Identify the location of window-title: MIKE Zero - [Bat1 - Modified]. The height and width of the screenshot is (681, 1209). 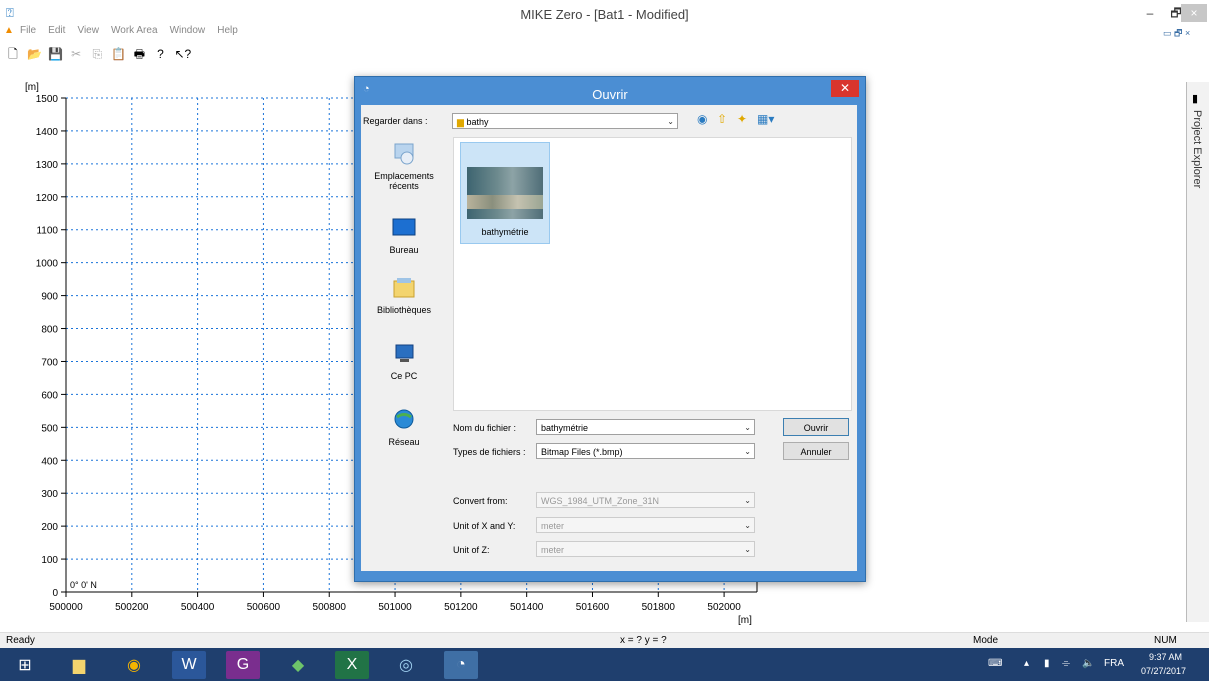
(604, 14).